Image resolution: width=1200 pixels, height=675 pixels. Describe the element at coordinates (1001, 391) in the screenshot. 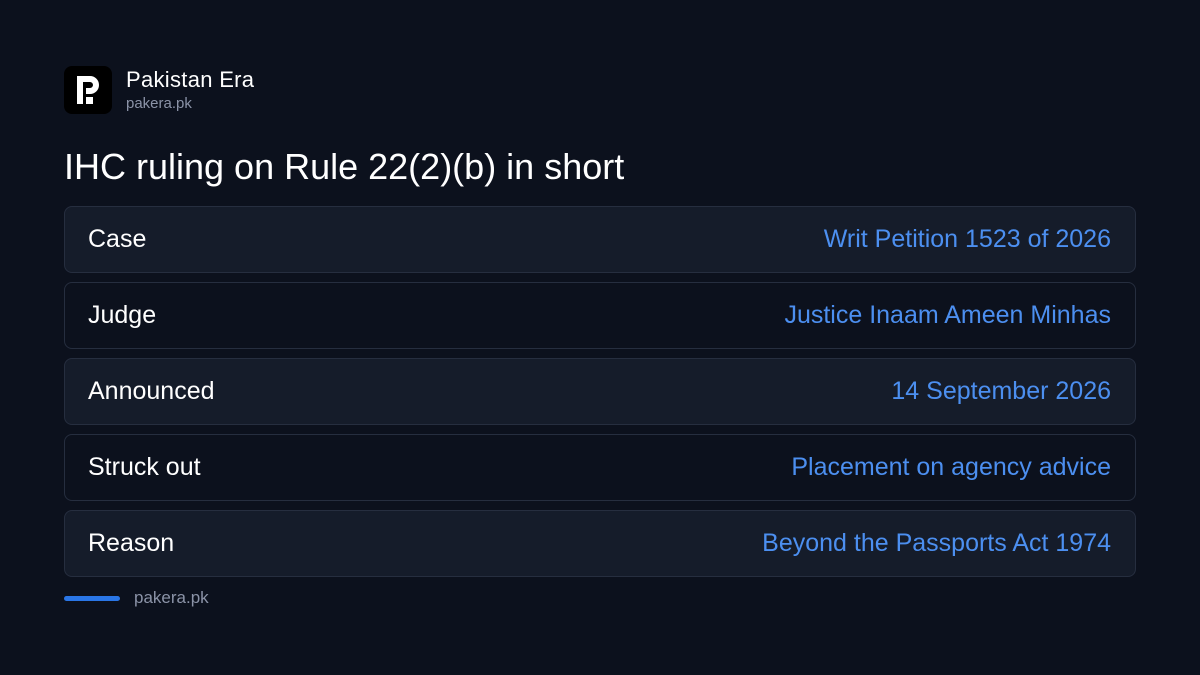

I see `row-value: 14 September 2026` at that location.